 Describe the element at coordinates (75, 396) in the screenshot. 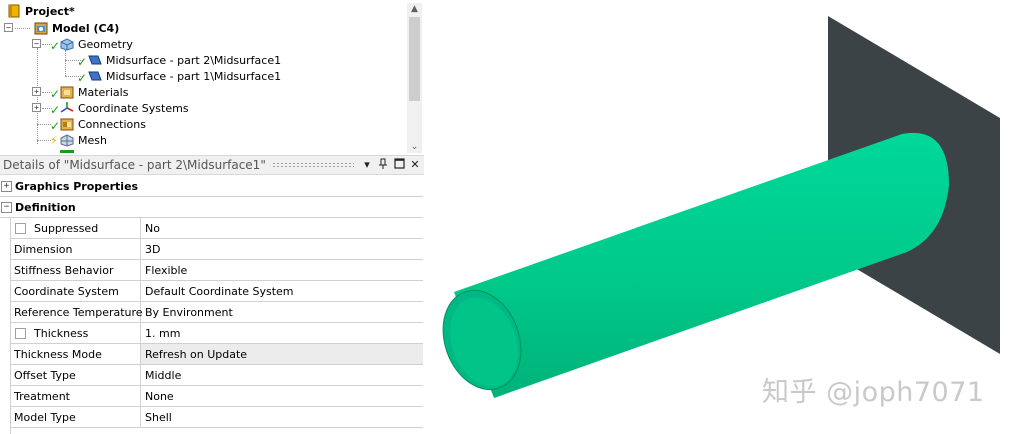

I see `prop-name-treatment: Treatment` at that location.